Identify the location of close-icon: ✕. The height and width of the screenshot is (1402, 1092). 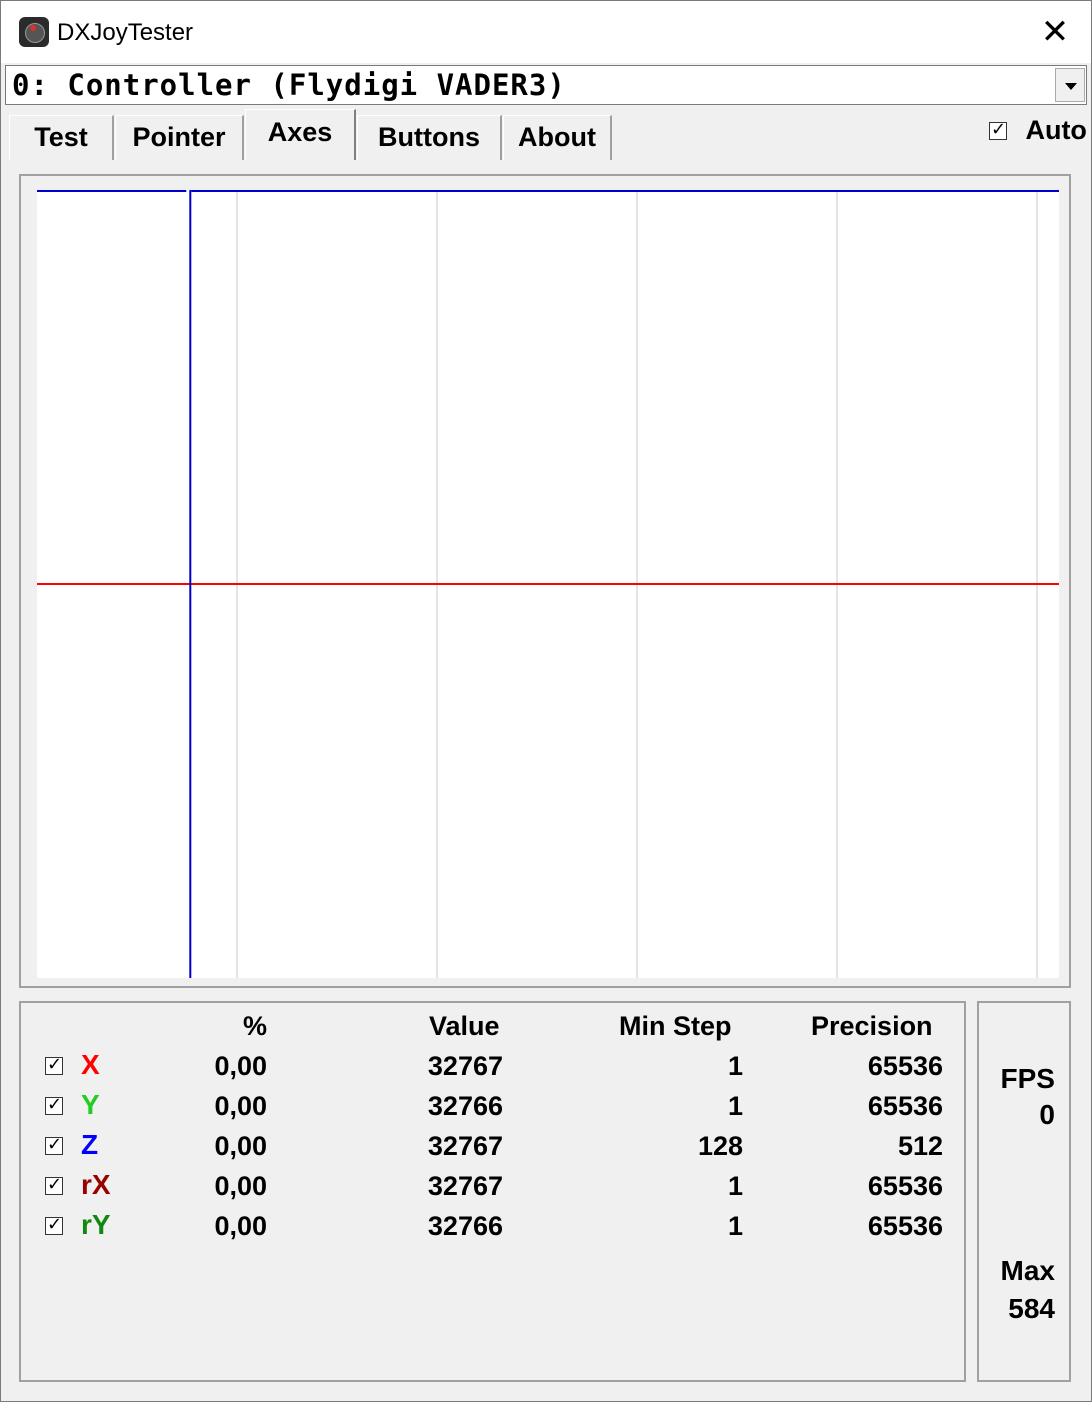
(1055, 32).